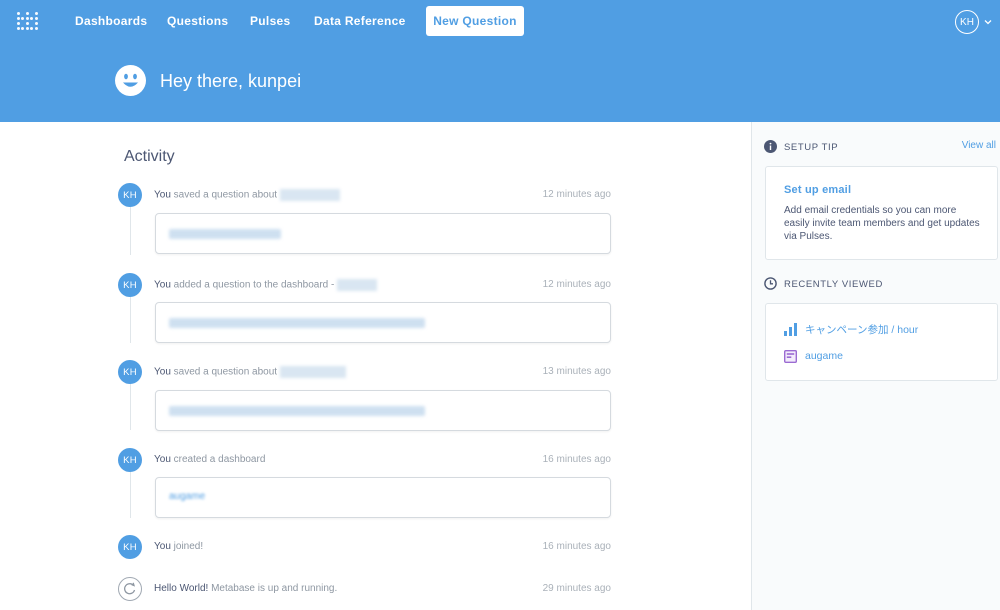 This screenshot has height=610, width=1000. I want to click on chevron-down-icon, so click(988, 22).